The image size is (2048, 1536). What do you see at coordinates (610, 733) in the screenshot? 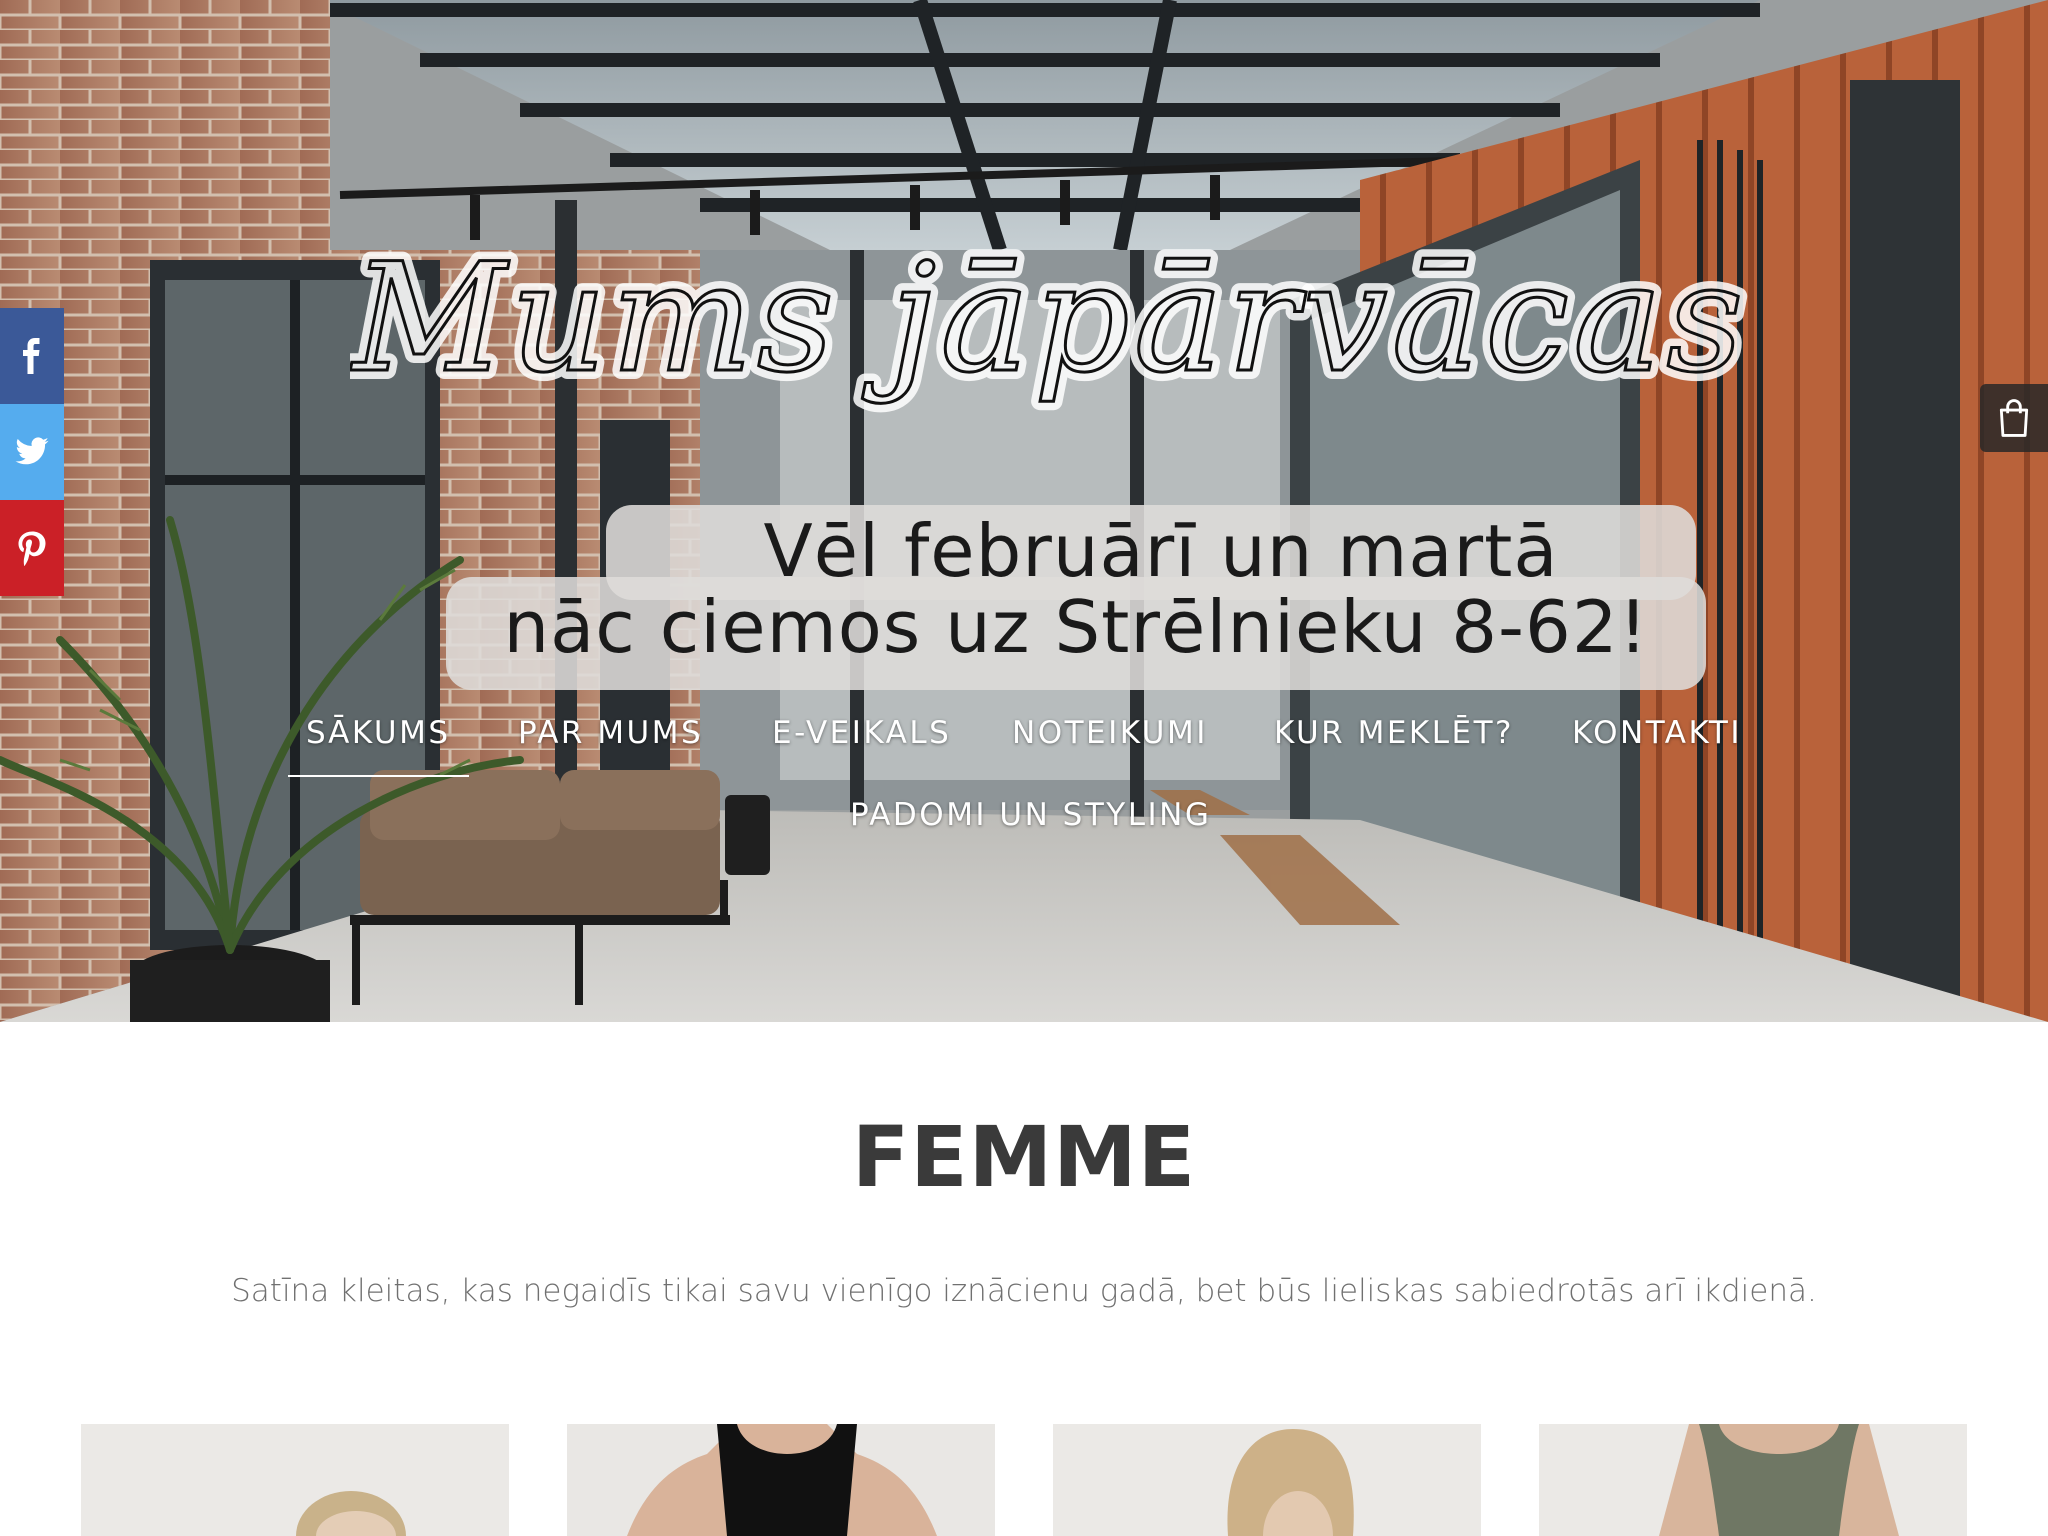
I see `nav-item-par-mums: PAR MUMS` at bounding box center [610, 733].